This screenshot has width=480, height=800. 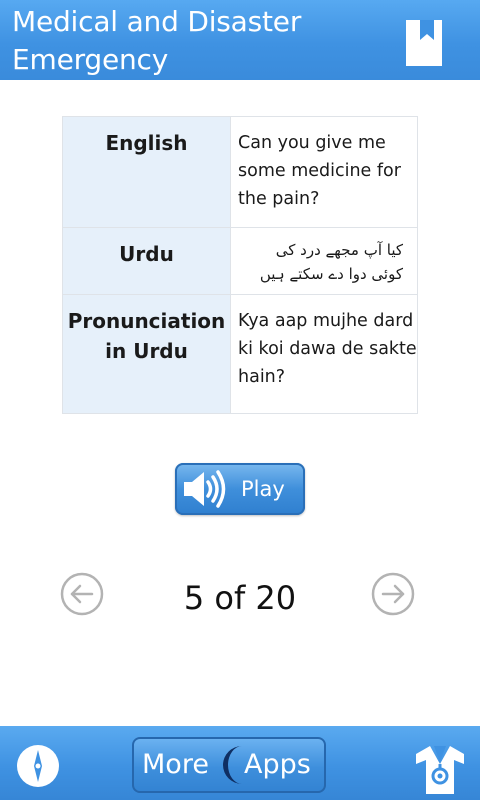 I want to click on play-label: Play, so click(x=263, y=489).